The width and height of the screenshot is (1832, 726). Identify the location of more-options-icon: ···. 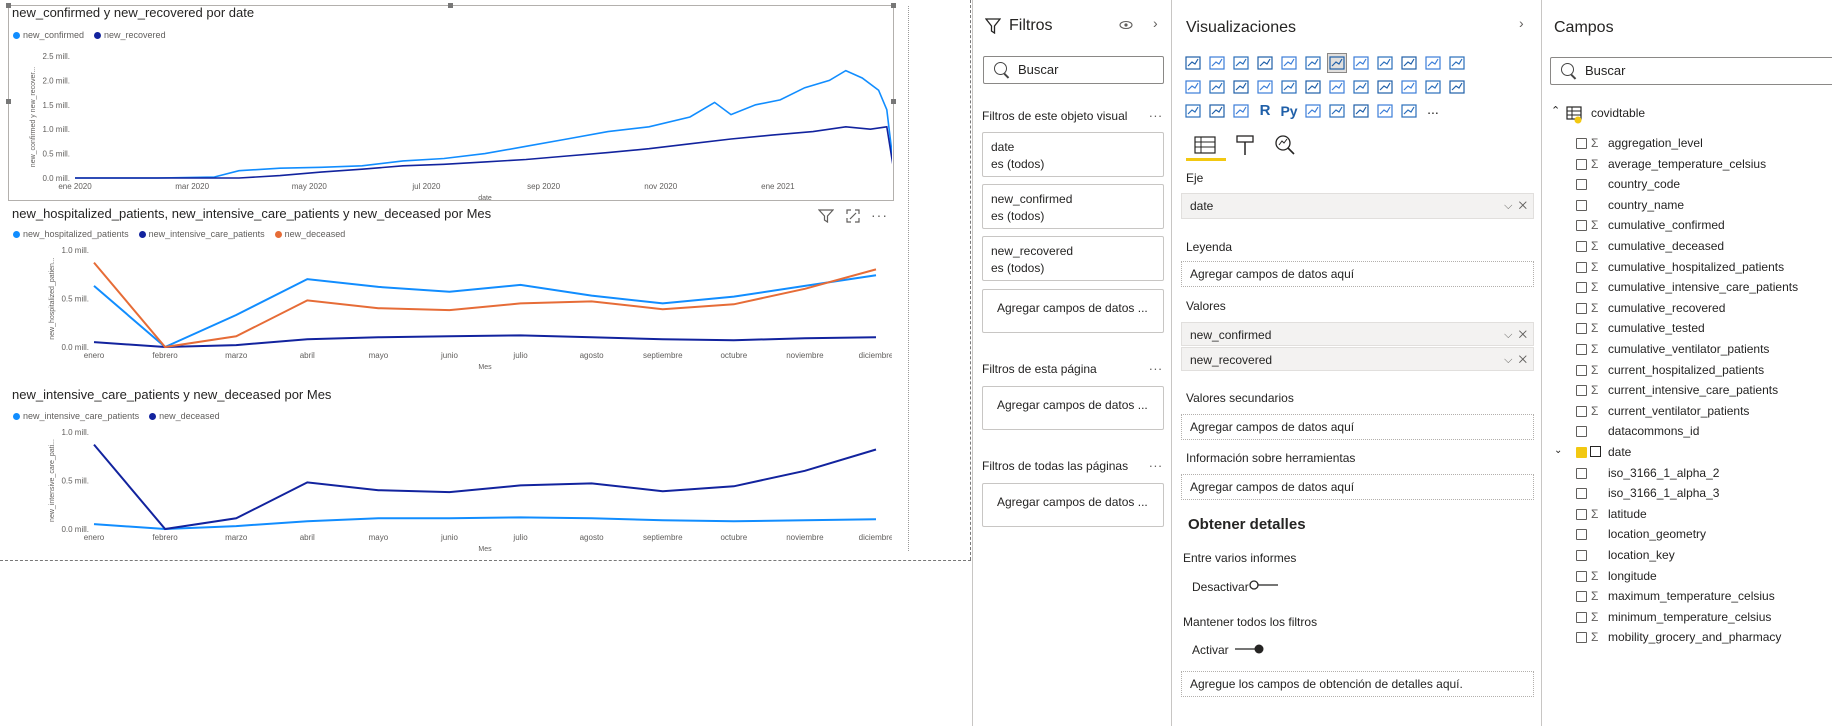
(879, 215).